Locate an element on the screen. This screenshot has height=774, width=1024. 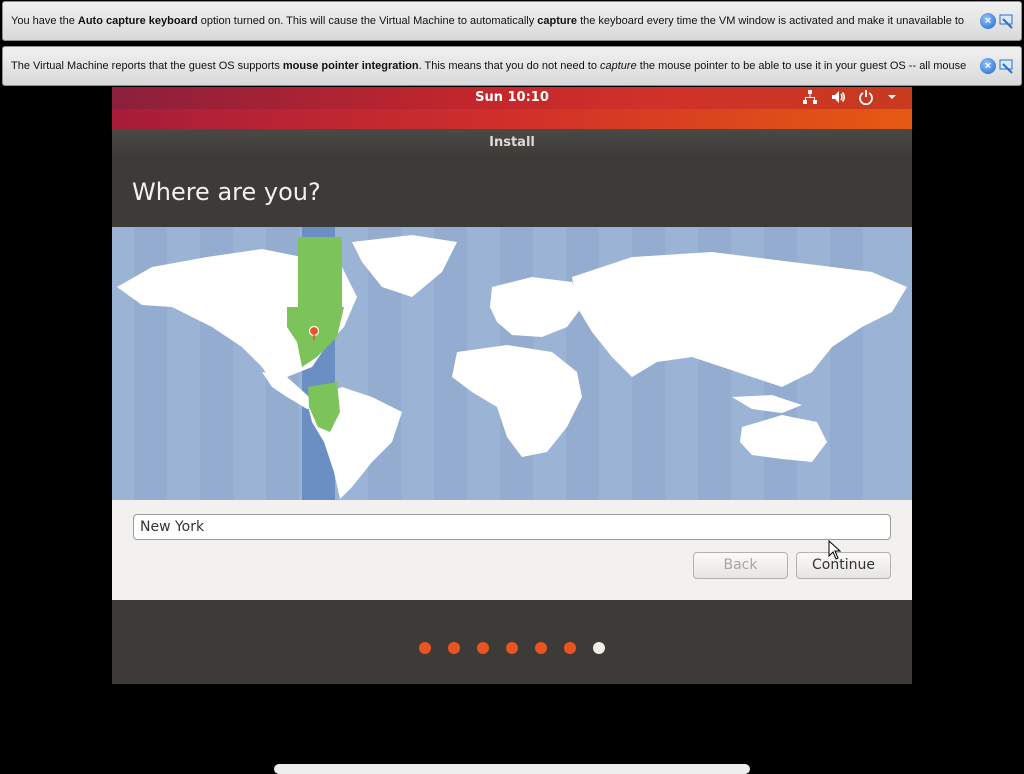
progress-dots is located at coordinates (512, 648).